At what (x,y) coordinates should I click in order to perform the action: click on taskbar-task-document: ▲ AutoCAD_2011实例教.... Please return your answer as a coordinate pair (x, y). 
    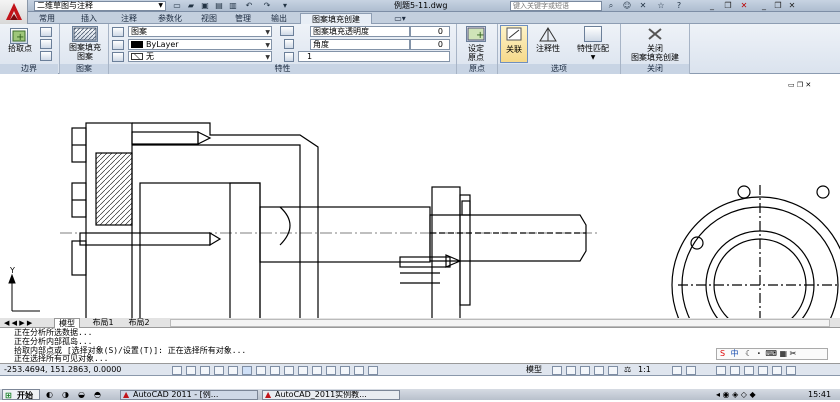
    Looking at the image, I should click on (331, 395).